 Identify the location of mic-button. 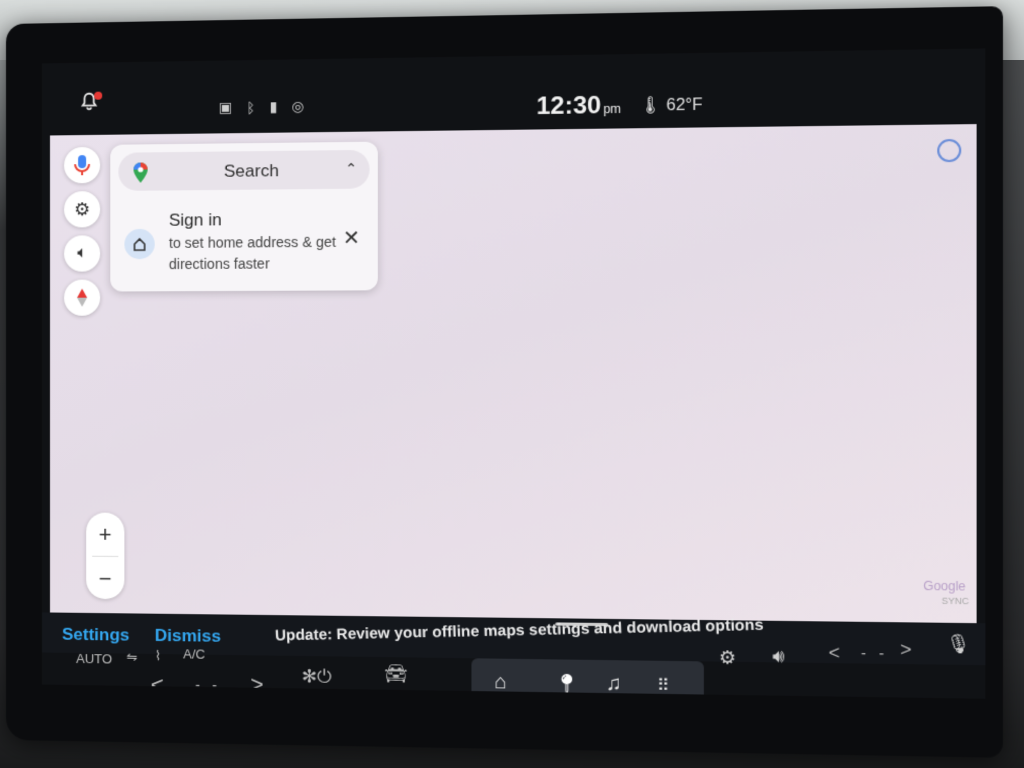
(82, 165).